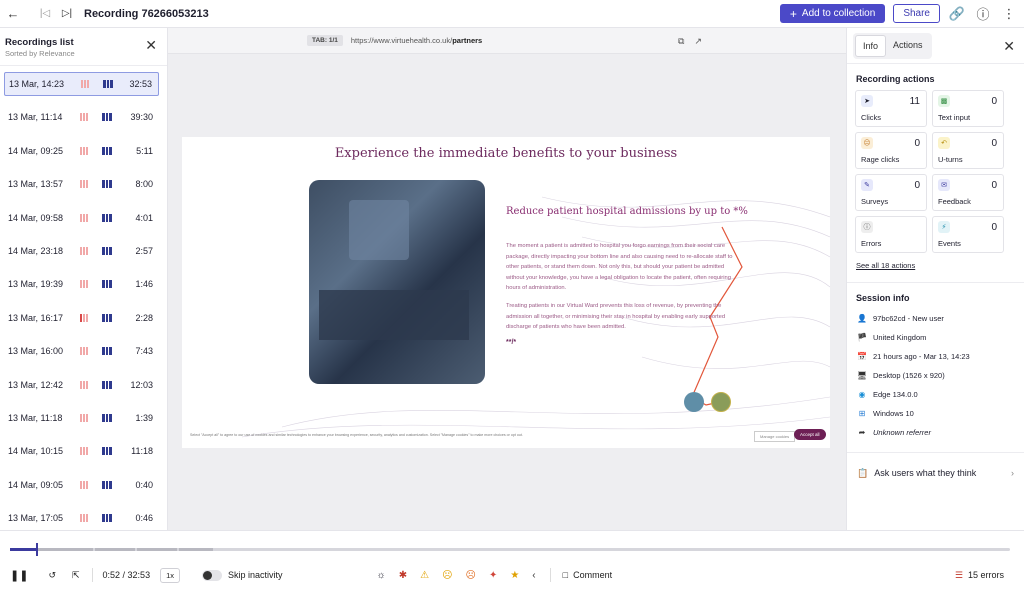 The width and height of the screenshot is (1024, 592). What do you see at coordinates (908, 46) in the screenshot?
I see `tab-actions: Actions` at bounding box center [908, 46].